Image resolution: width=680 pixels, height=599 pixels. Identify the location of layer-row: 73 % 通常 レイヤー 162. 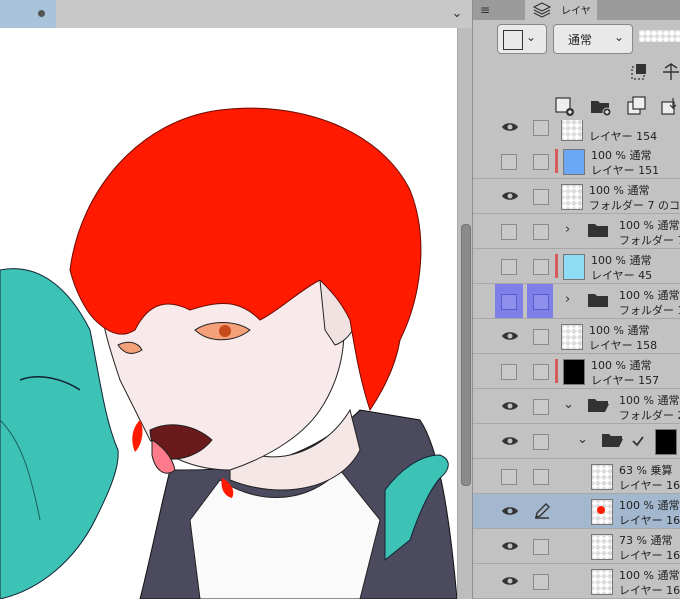
(576, 546).